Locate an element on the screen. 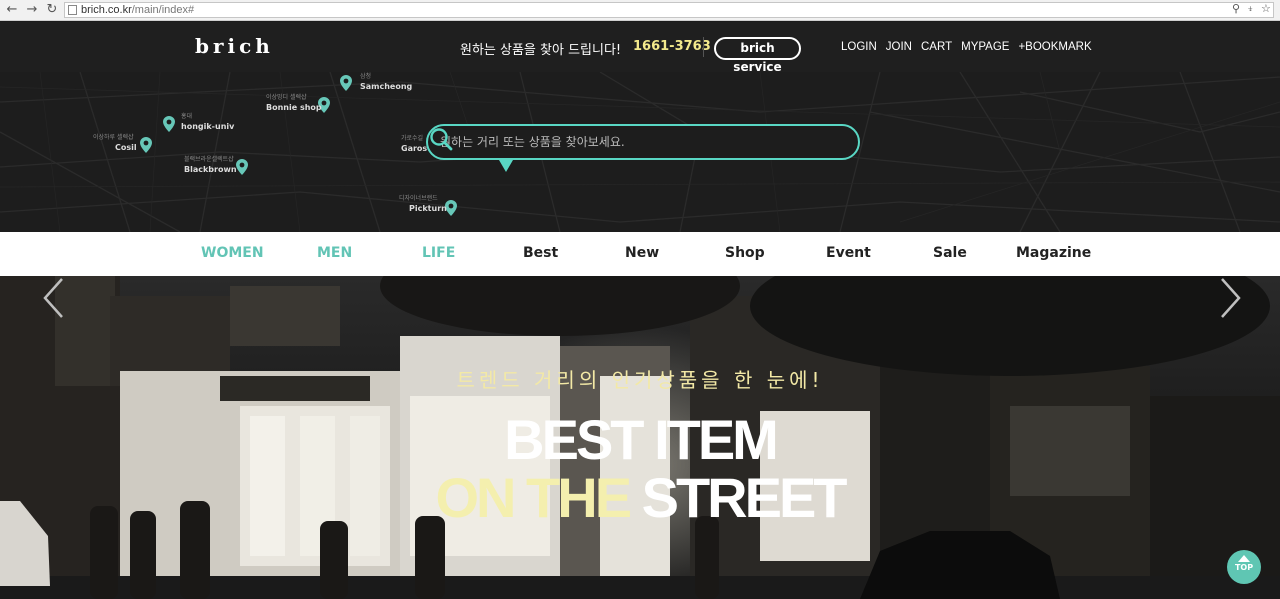  cart-link: CART is located at coordinates (936, 47).